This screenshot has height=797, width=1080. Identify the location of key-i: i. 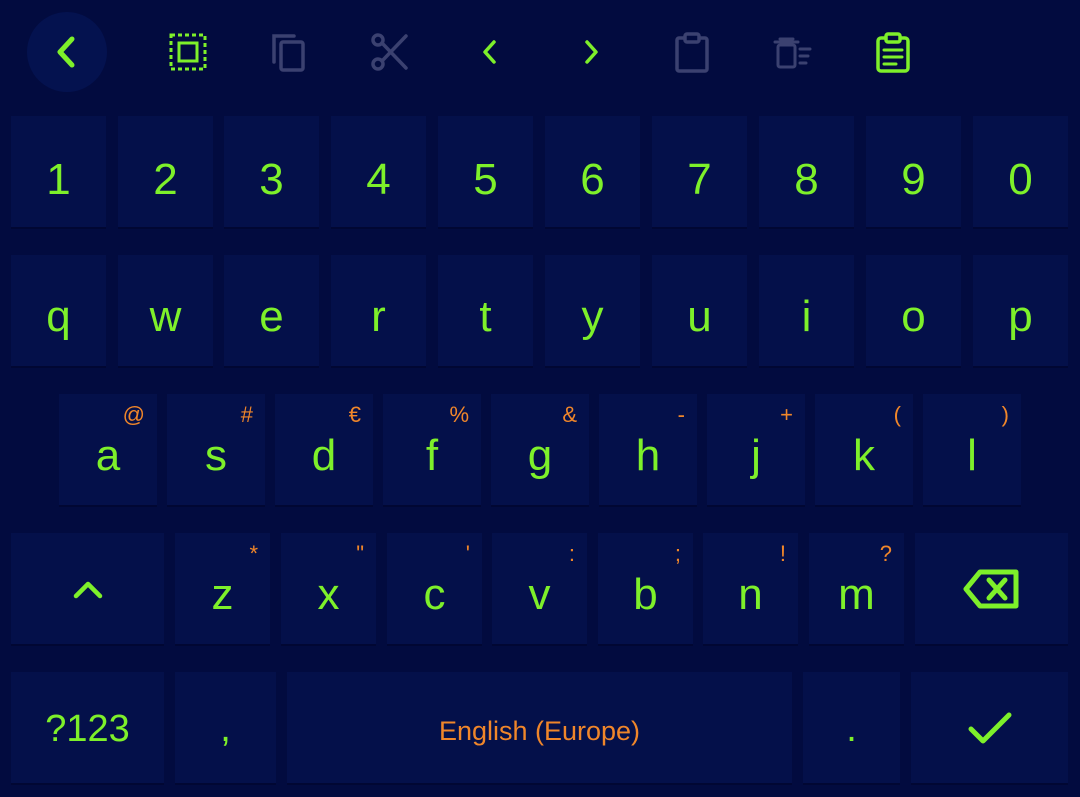
(806, 311).